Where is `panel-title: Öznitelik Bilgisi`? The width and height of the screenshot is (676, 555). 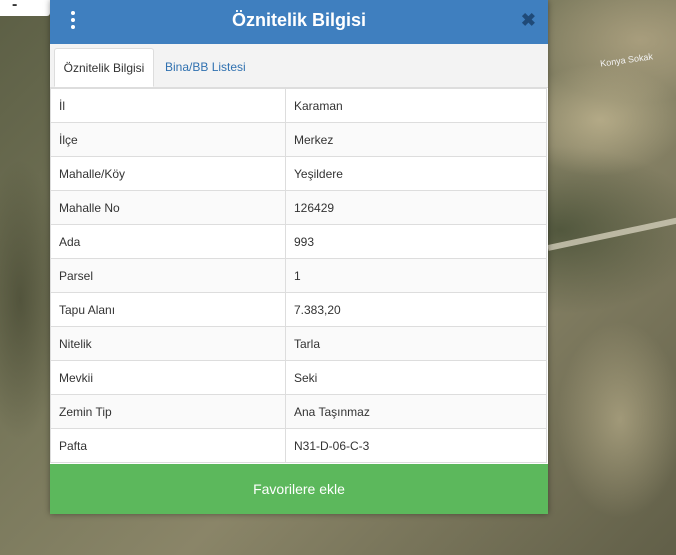 panel-title: Öznitelik Bilgisi is located at coordinates (299, 20).